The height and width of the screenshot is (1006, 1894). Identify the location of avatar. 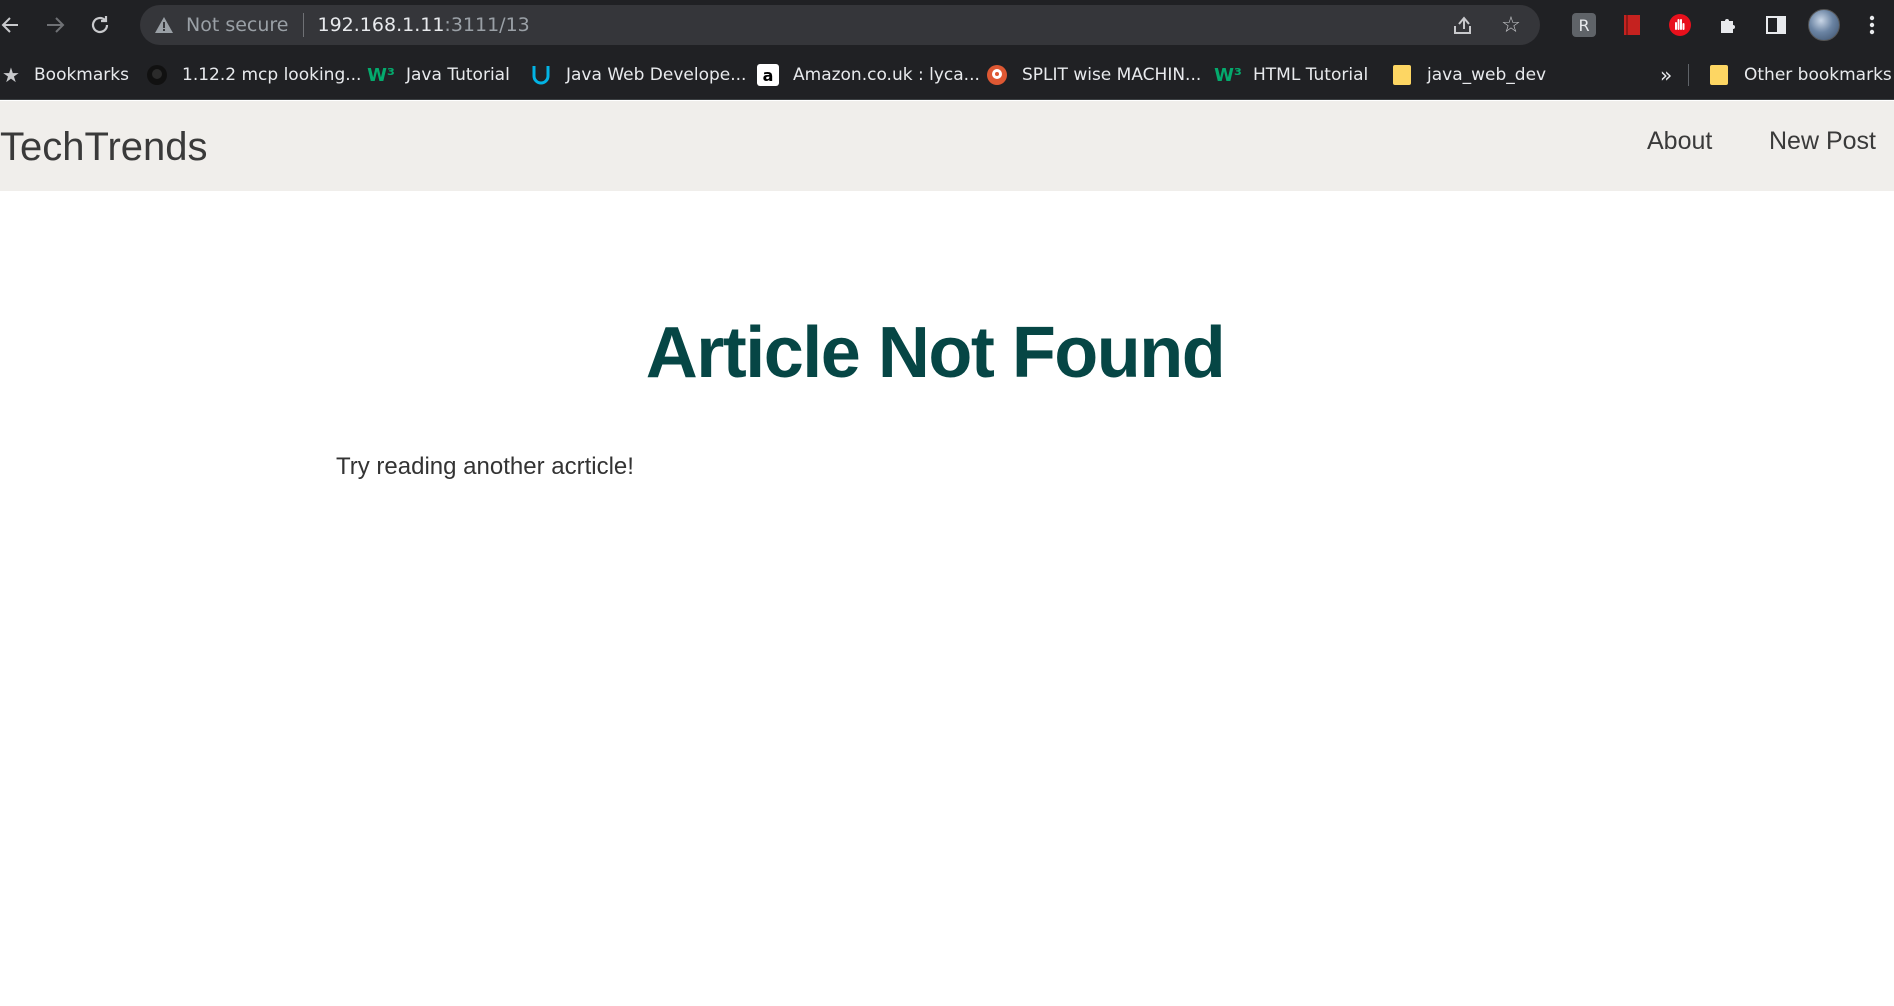
(1824, 25).